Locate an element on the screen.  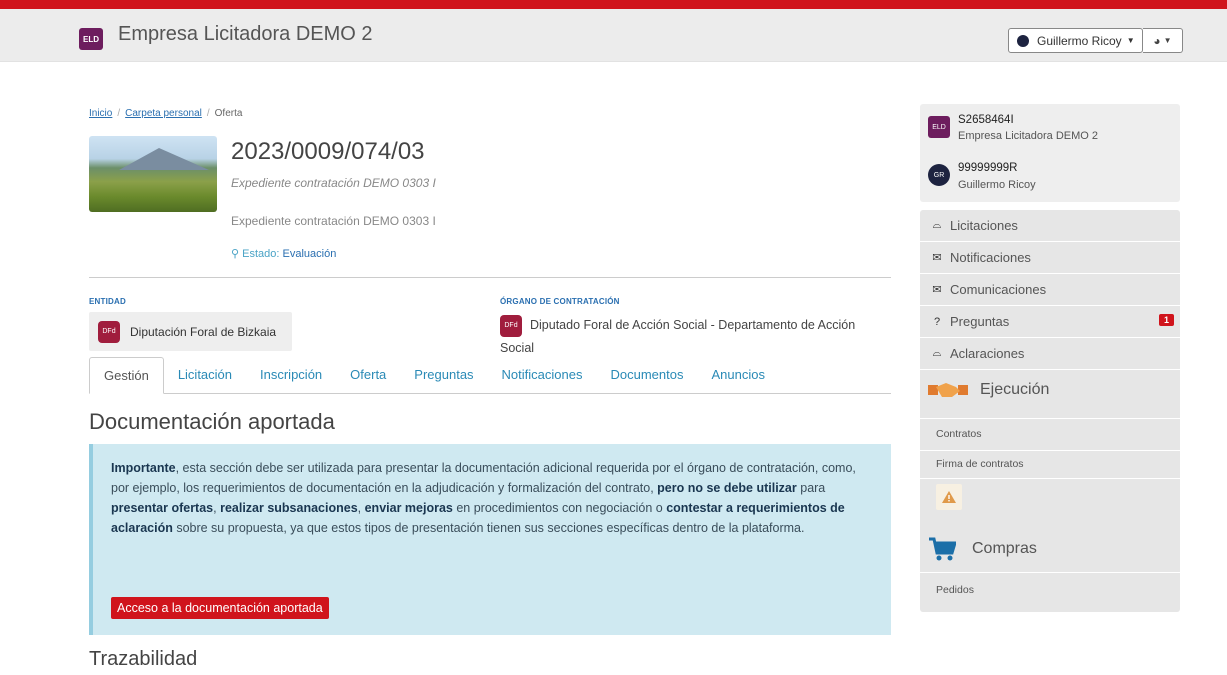
ejecucion-header: Ejecución is located at coordinates (1050, 390).